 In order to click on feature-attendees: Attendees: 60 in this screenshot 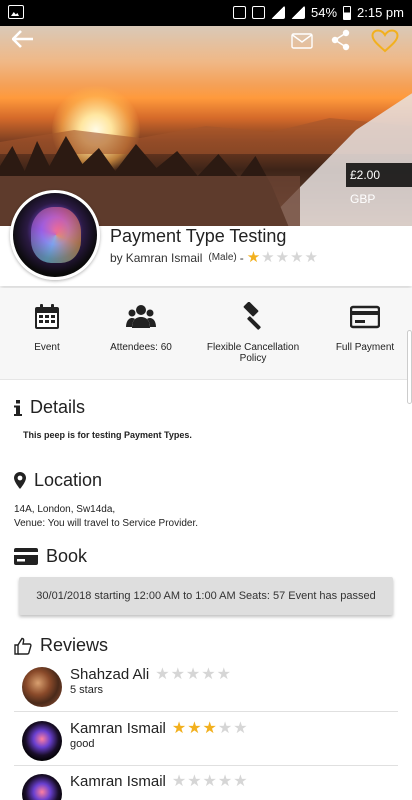, I will do `click(141, 327)`.